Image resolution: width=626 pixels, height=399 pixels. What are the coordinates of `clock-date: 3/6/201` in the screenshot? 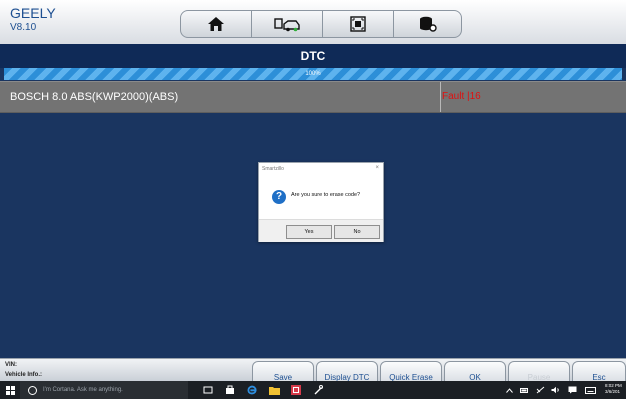 It's located at (613, 391).